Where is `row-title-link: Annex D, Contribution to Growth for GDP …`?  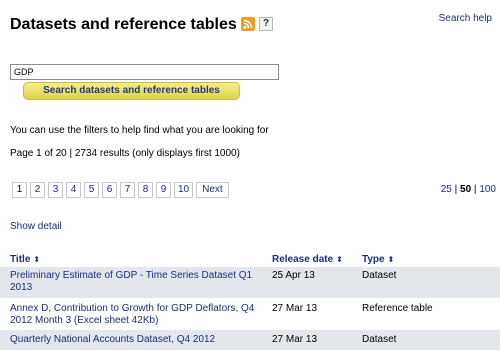 row-title-link: Annex D, Contribution to Growth for GDP … is located at coordinates (141, 315).